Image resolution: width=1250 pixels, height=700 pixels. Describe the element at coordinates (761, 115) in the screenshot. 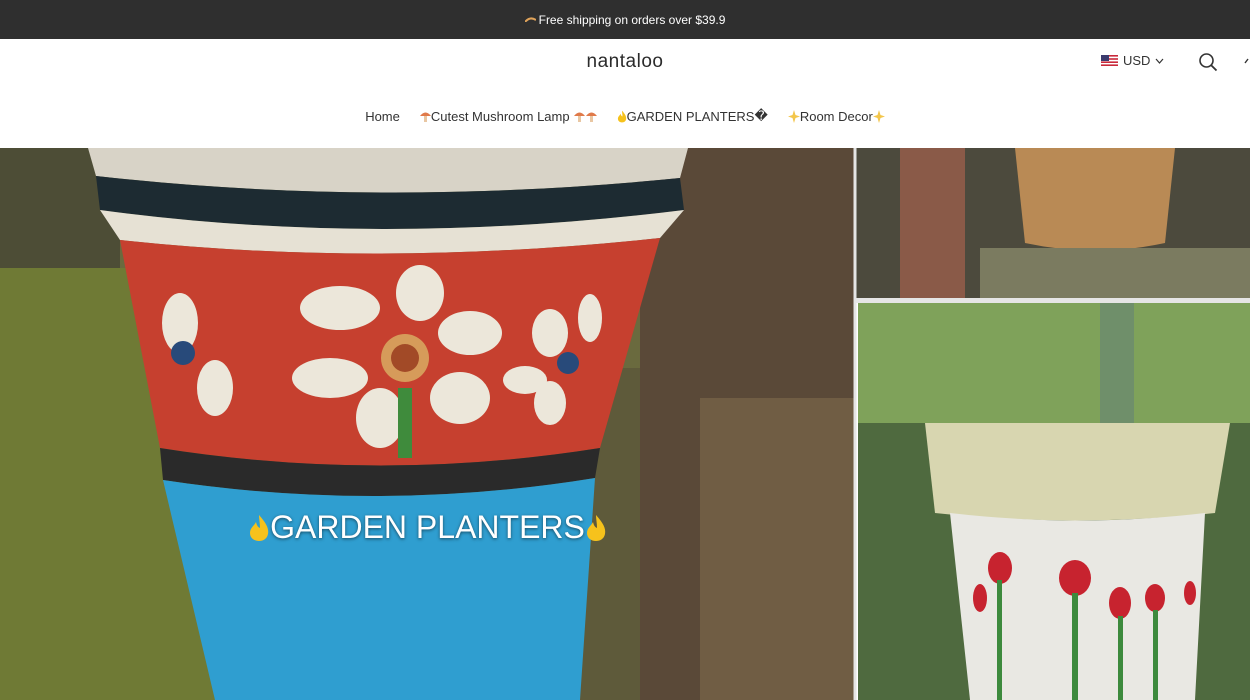

I see `nav-item-suffix: �` at that location.